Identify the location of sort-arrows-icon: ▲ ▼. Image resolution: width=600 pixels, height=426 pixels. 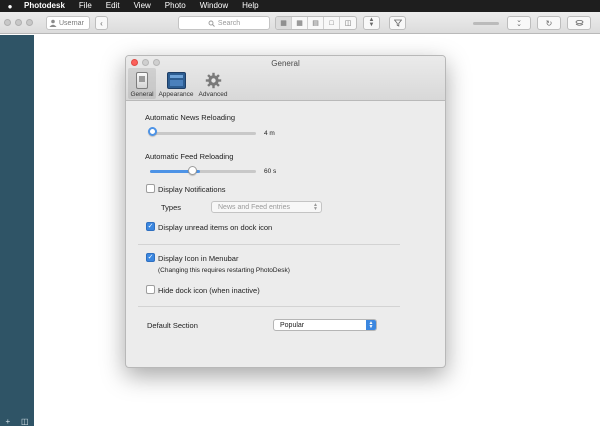
(371, 22).